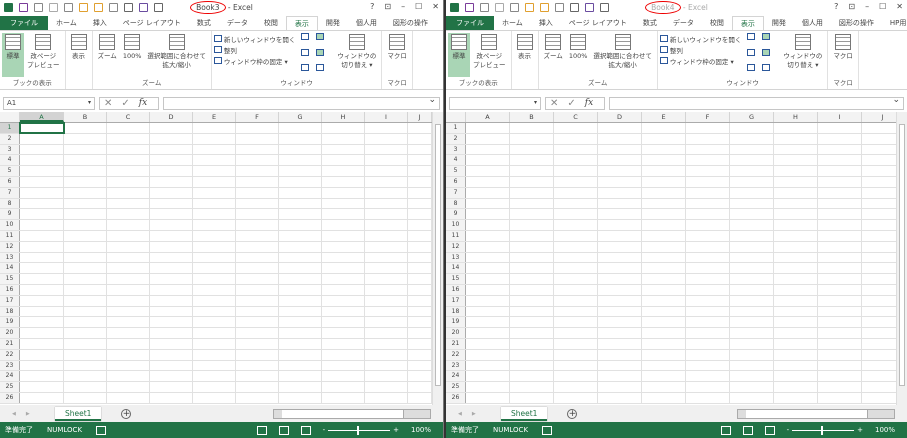 The image size is (907, 438). What do you see at coordinates (843, 55) in the screenshot?
I see `macro-button: マクロ` at bounding box center [843, 55].